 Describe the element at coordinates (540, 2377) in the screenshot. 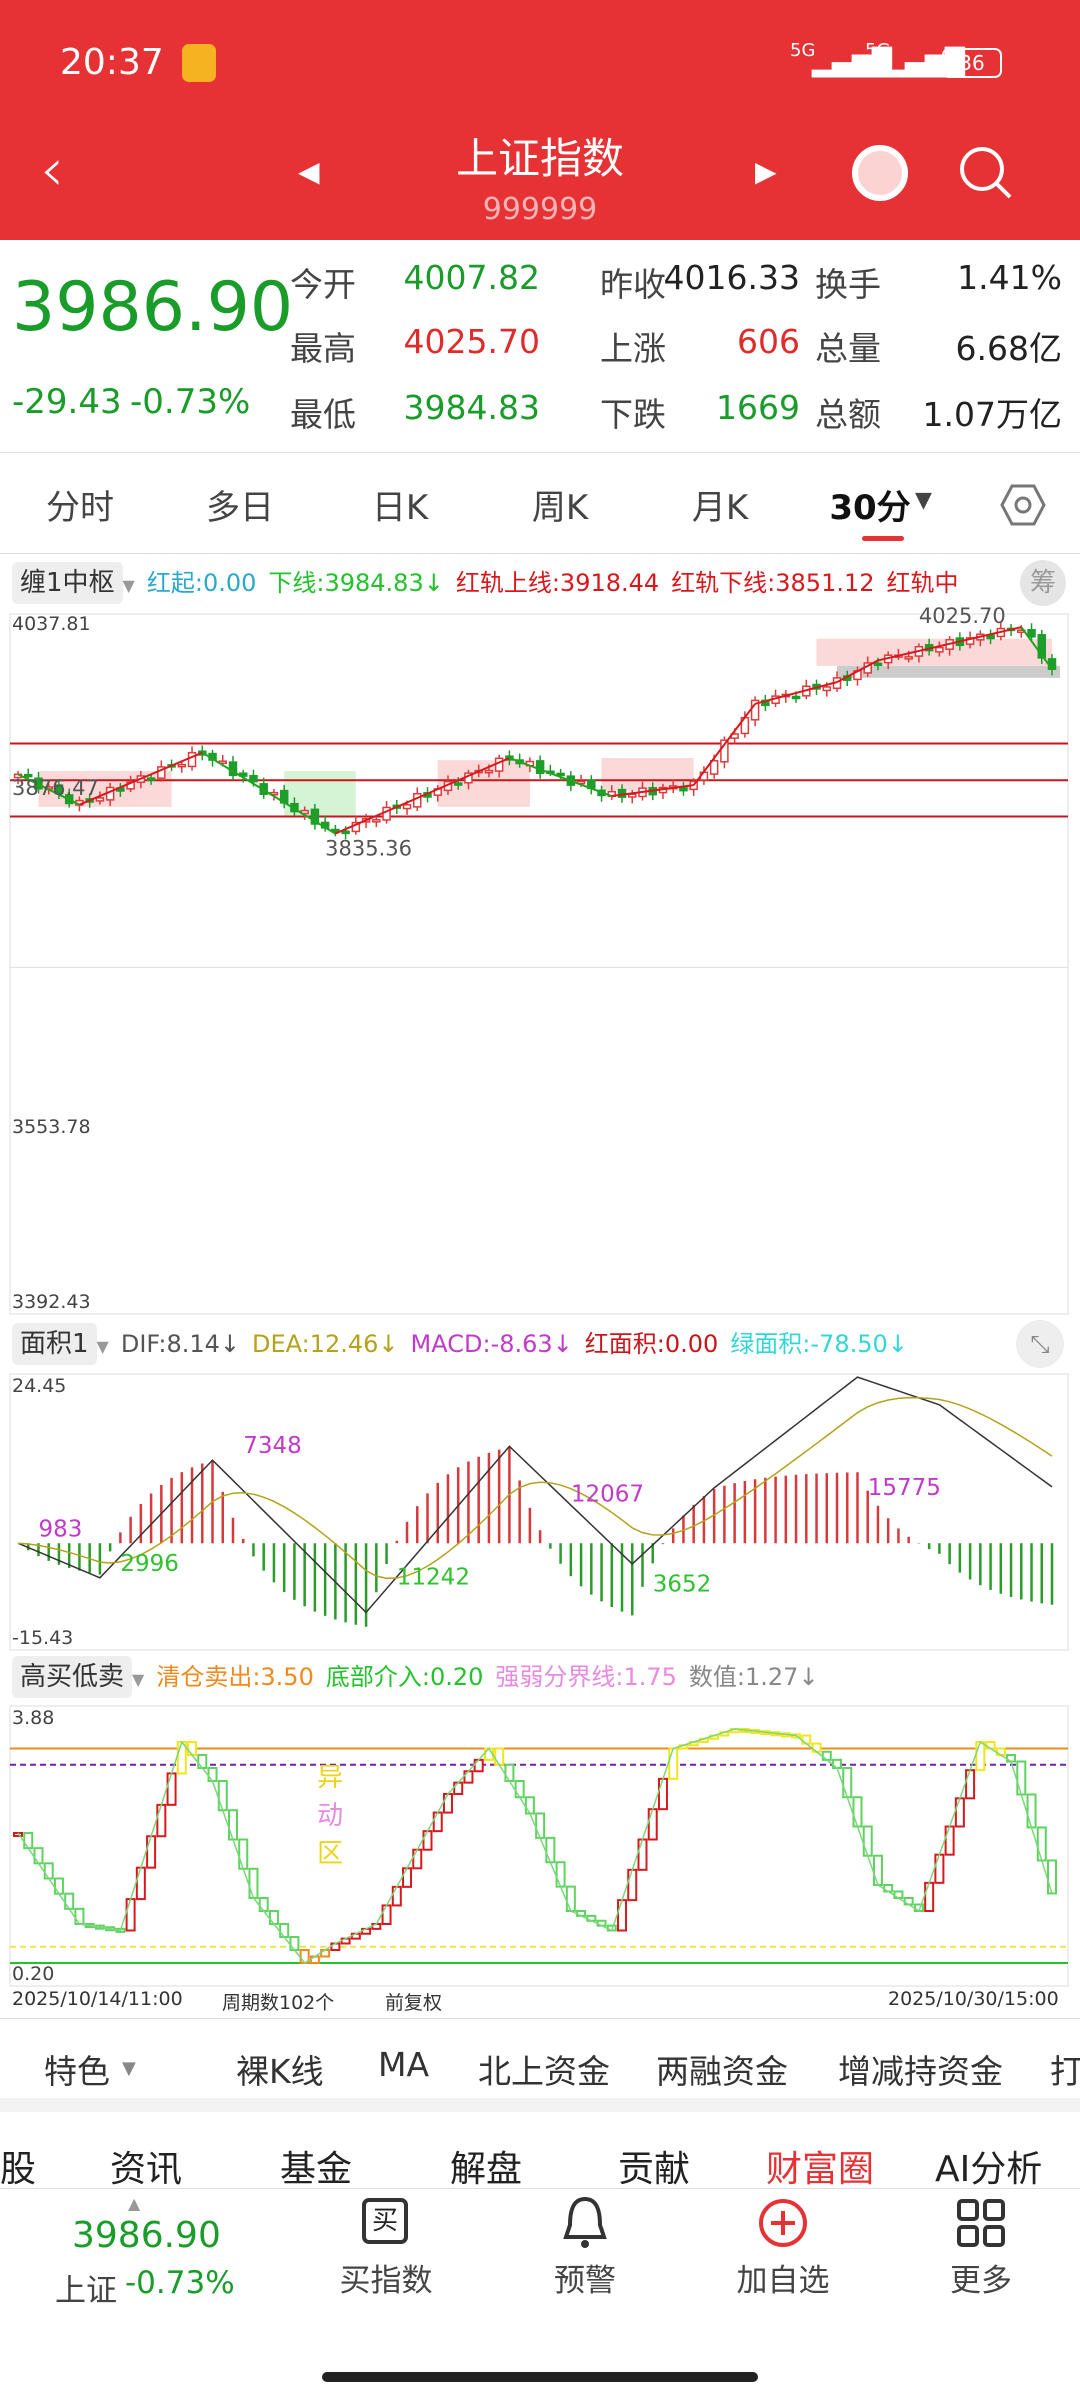

I see `home-indicator` at that location.